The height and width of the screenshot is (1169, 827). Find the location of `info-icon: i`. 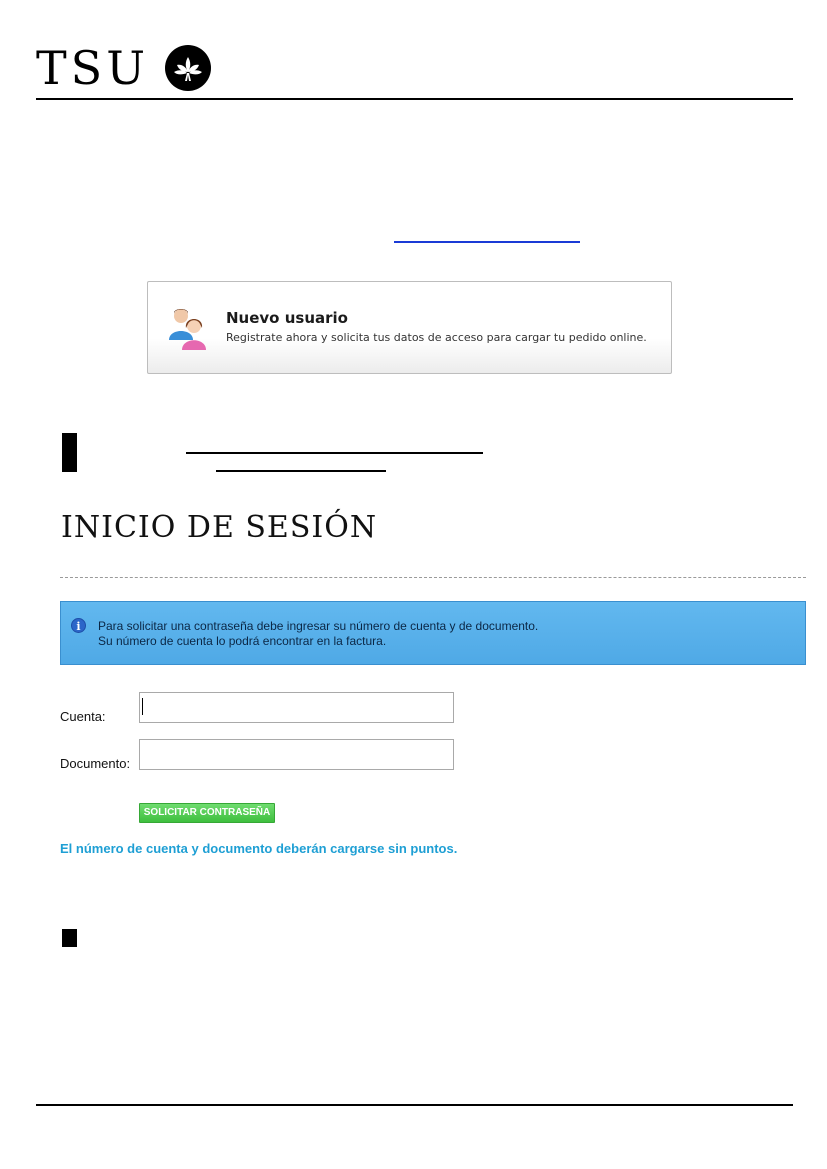

info-icon: i is located at coordinates (78, 625).